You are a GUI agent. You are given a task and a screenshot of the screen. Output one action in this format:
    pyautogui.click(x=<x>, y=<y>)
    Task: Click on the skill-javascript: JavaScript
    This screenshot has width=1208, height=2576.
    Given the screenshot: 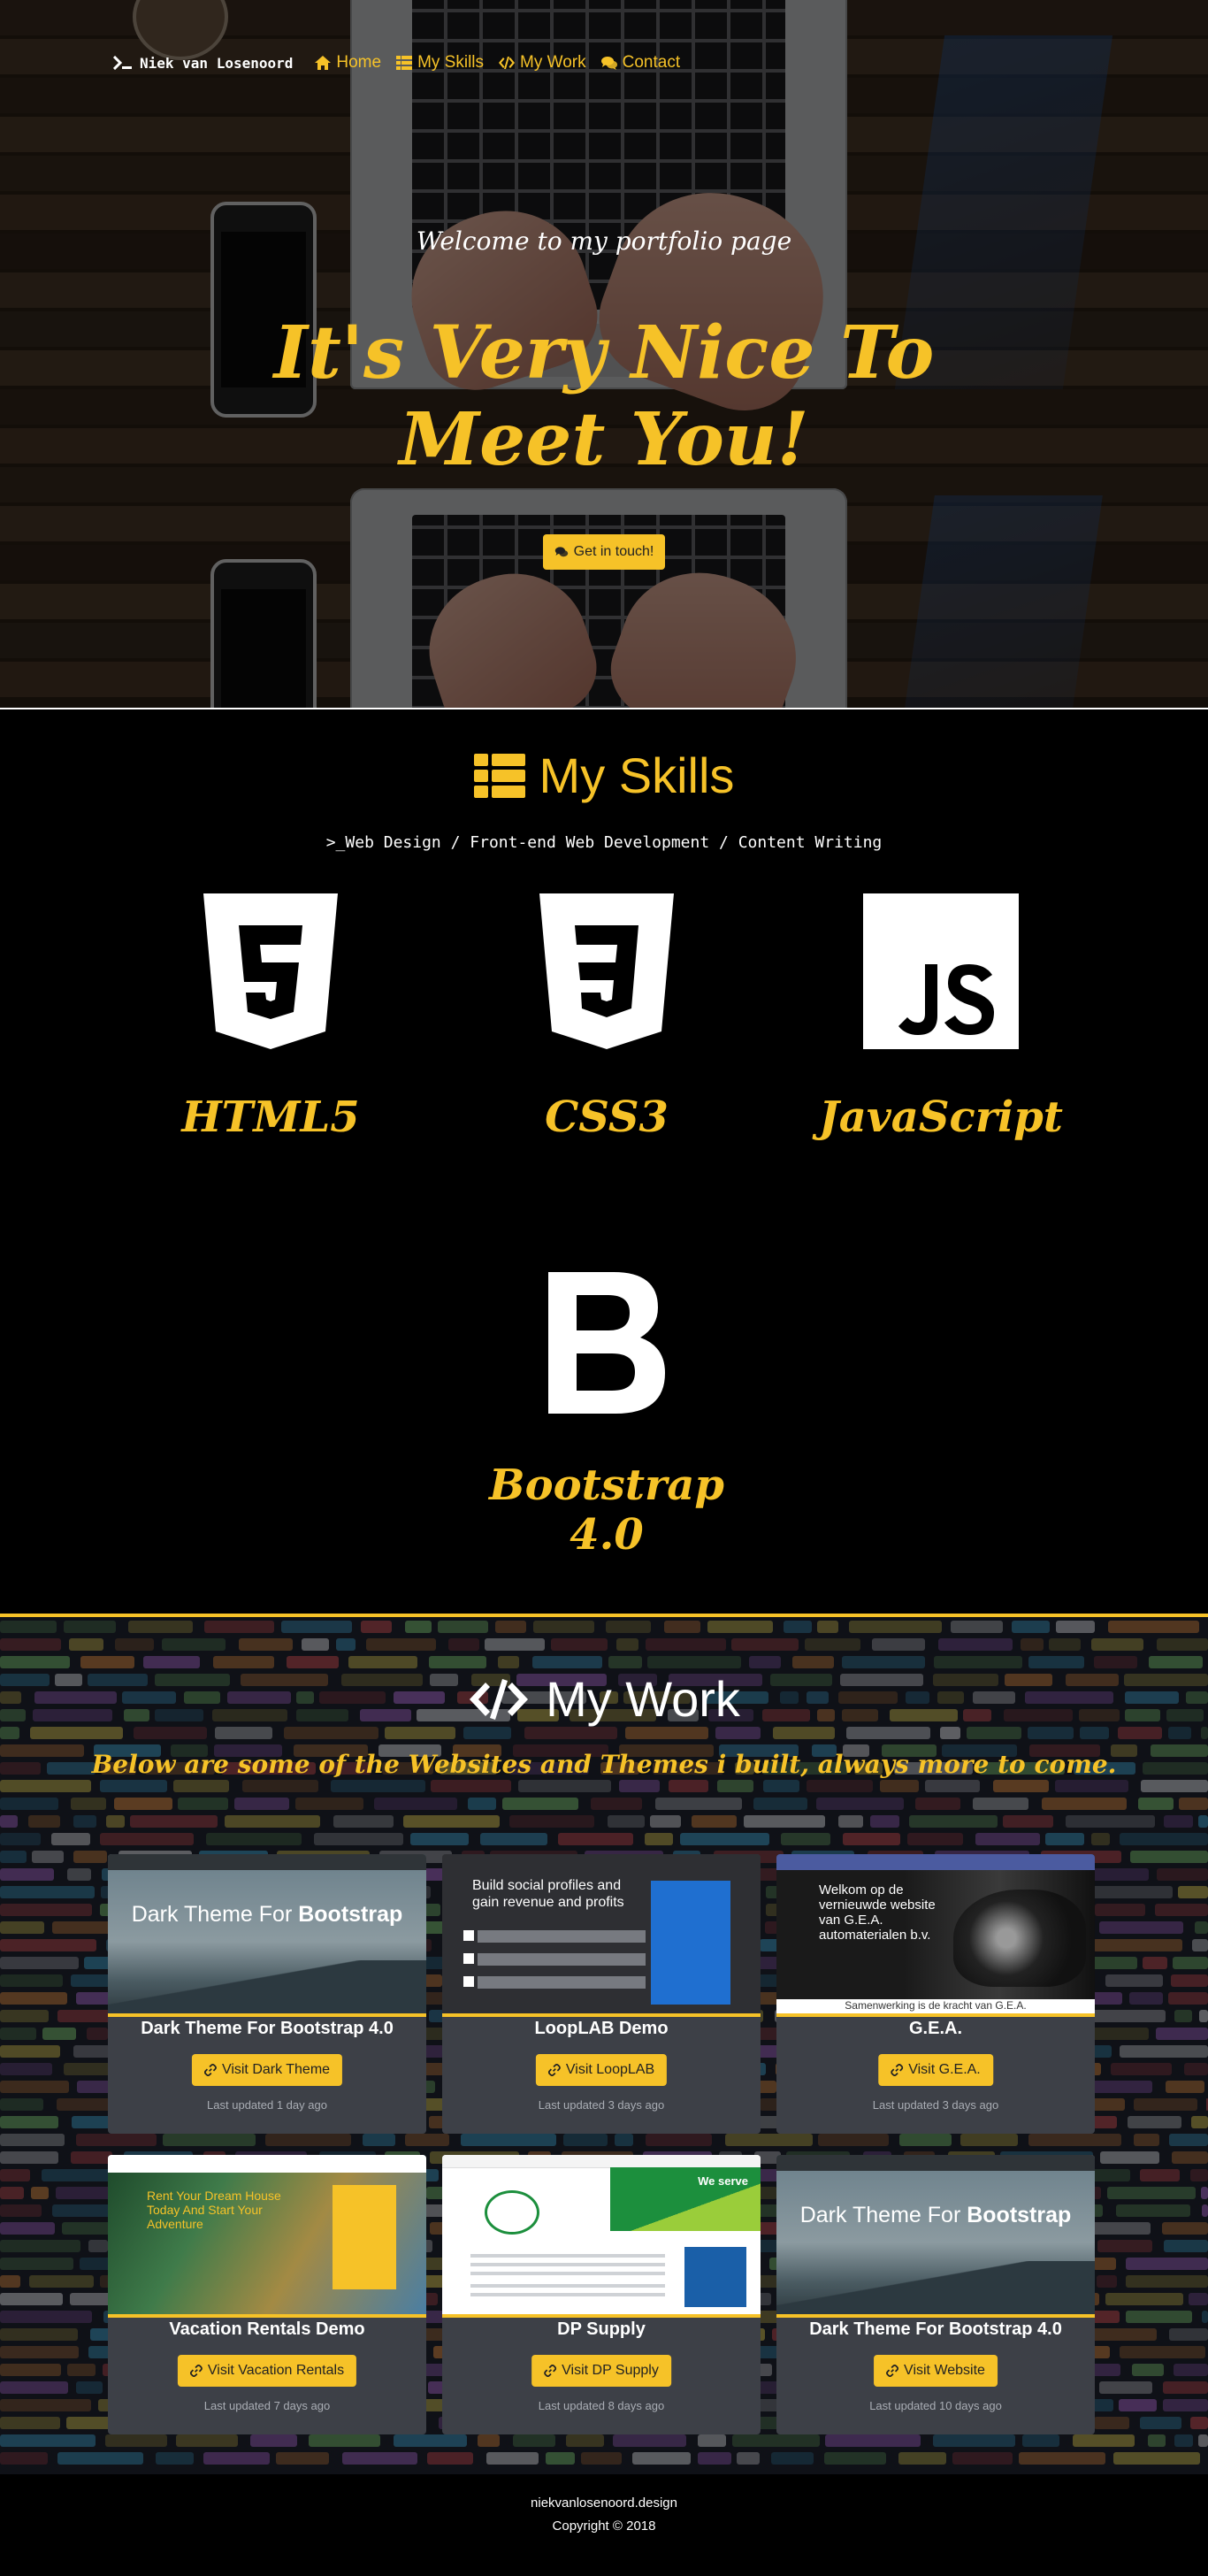 What is the action you would take?
    pyautogui.click(x=941, y=1017)
    